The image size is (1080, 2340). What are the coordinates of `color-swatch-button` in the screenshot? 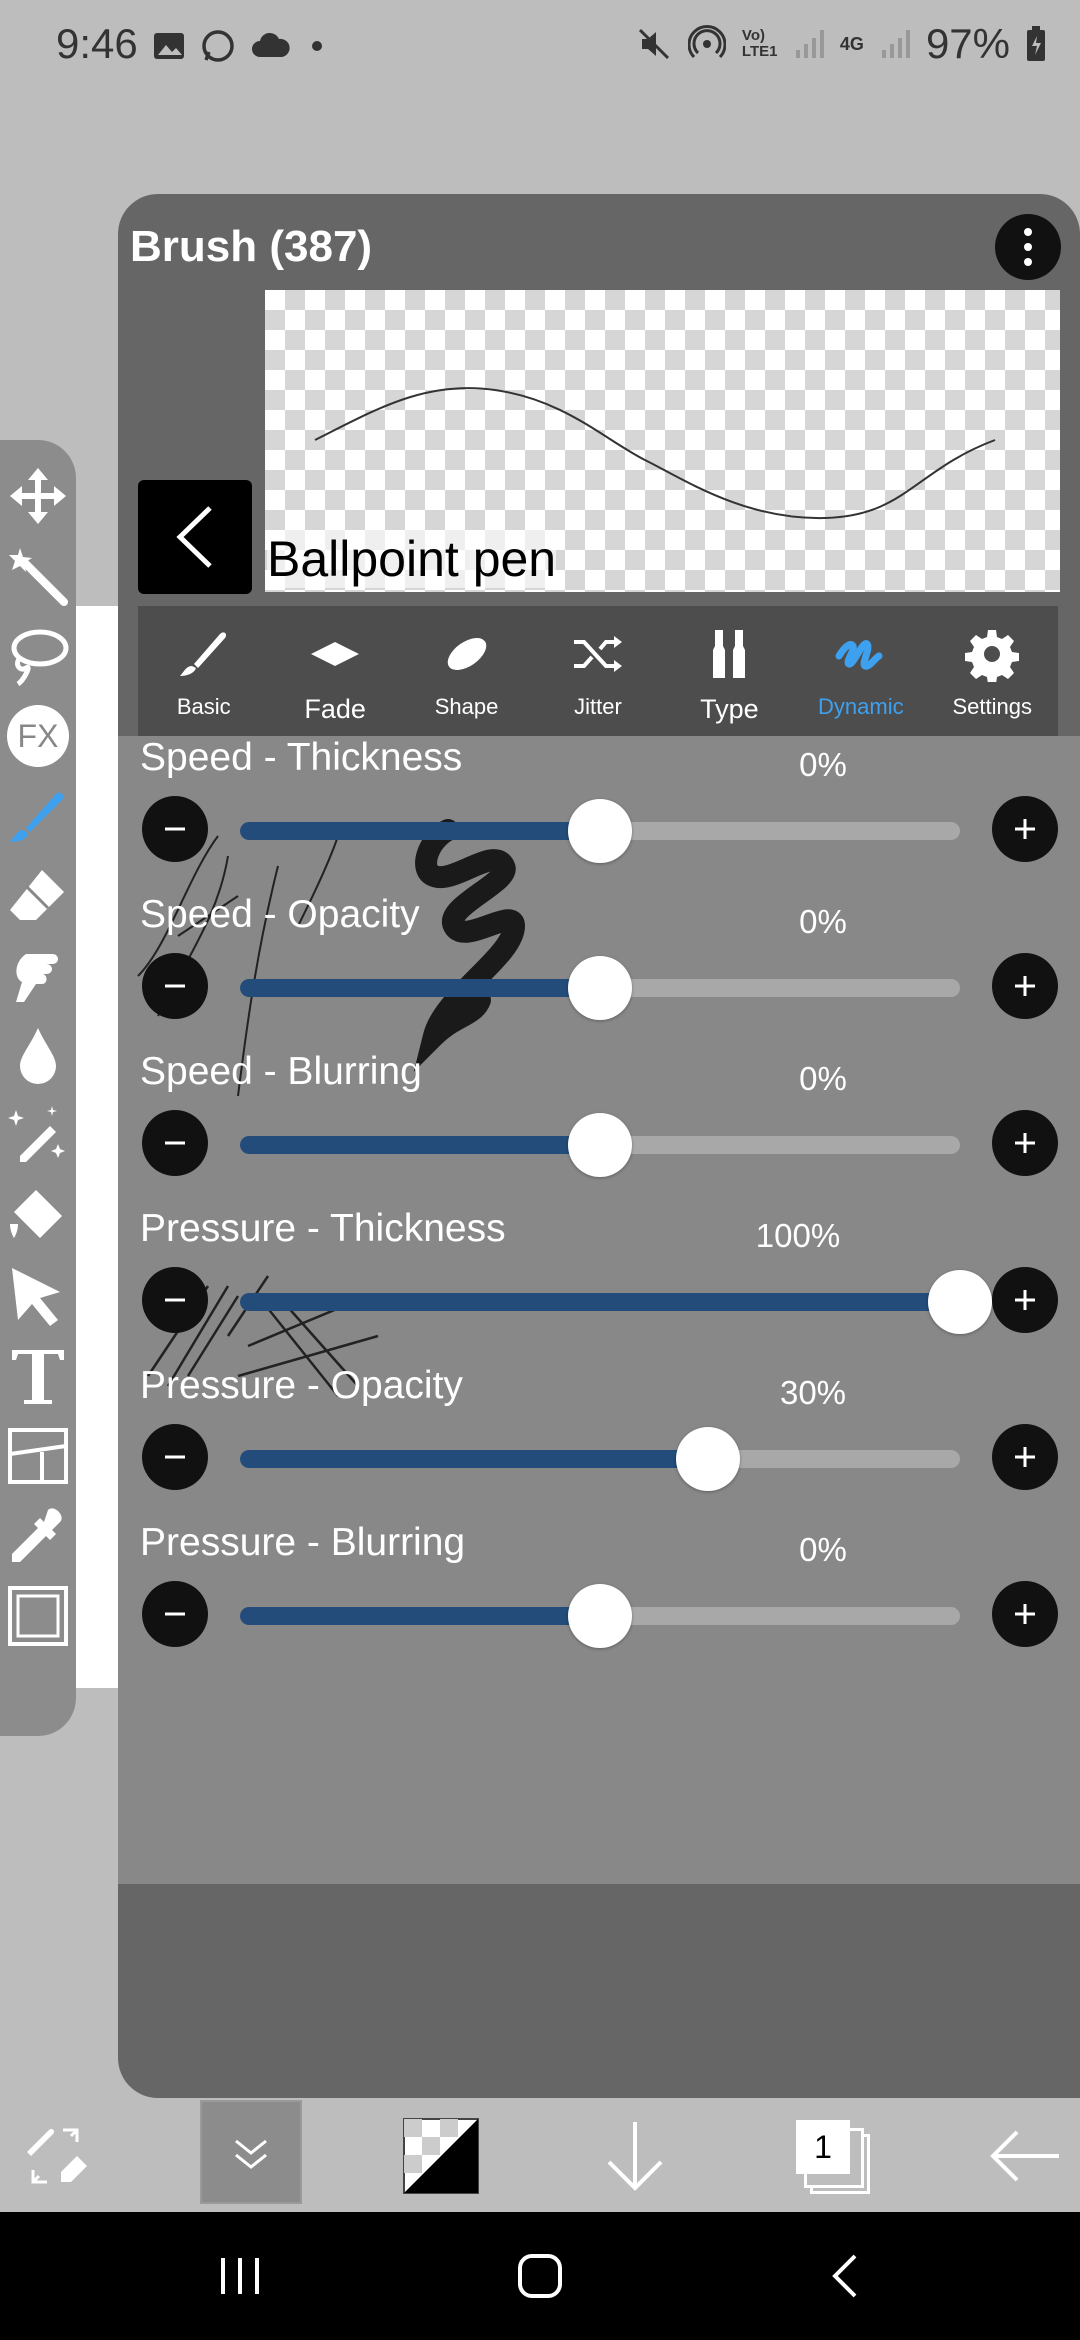 It's located at (441, 2156).